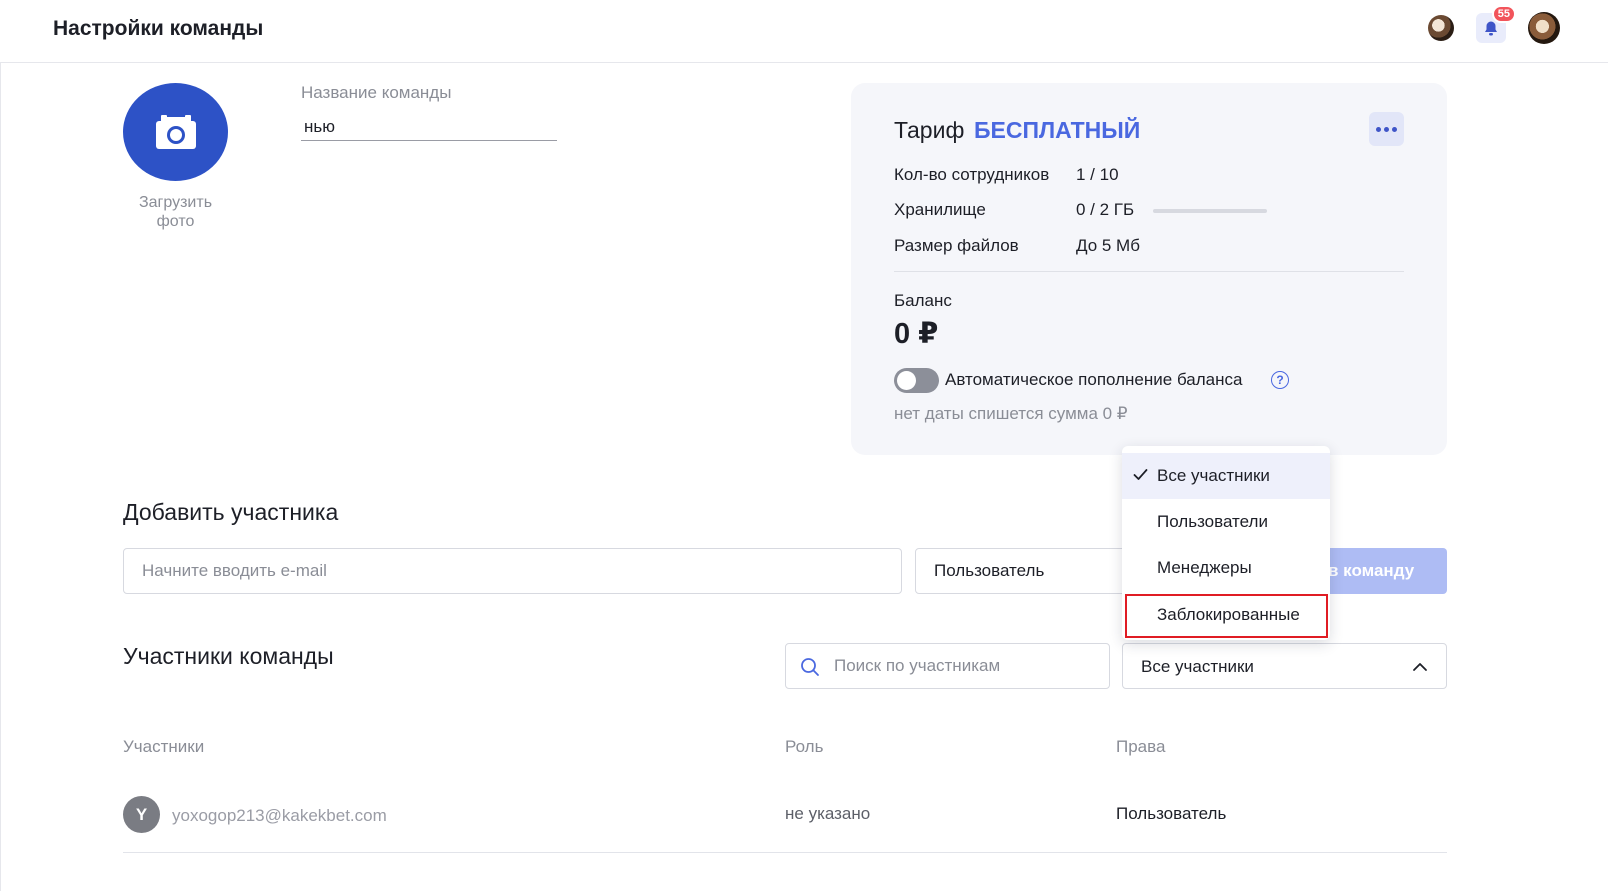 The height and width of the screenshot is (891, 1608). What do you see at coordinates (175, 212) in the screenshot?
I see `upload-photo-label: Загрузить фото` at bounding box center [175, 212].